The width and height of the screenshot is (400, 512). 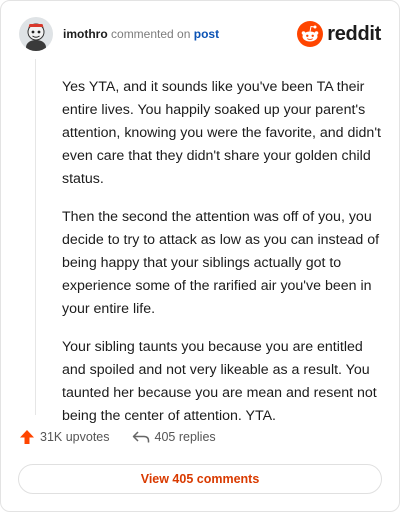 I want to click on avatar-icon, so click(x=36, y=34).